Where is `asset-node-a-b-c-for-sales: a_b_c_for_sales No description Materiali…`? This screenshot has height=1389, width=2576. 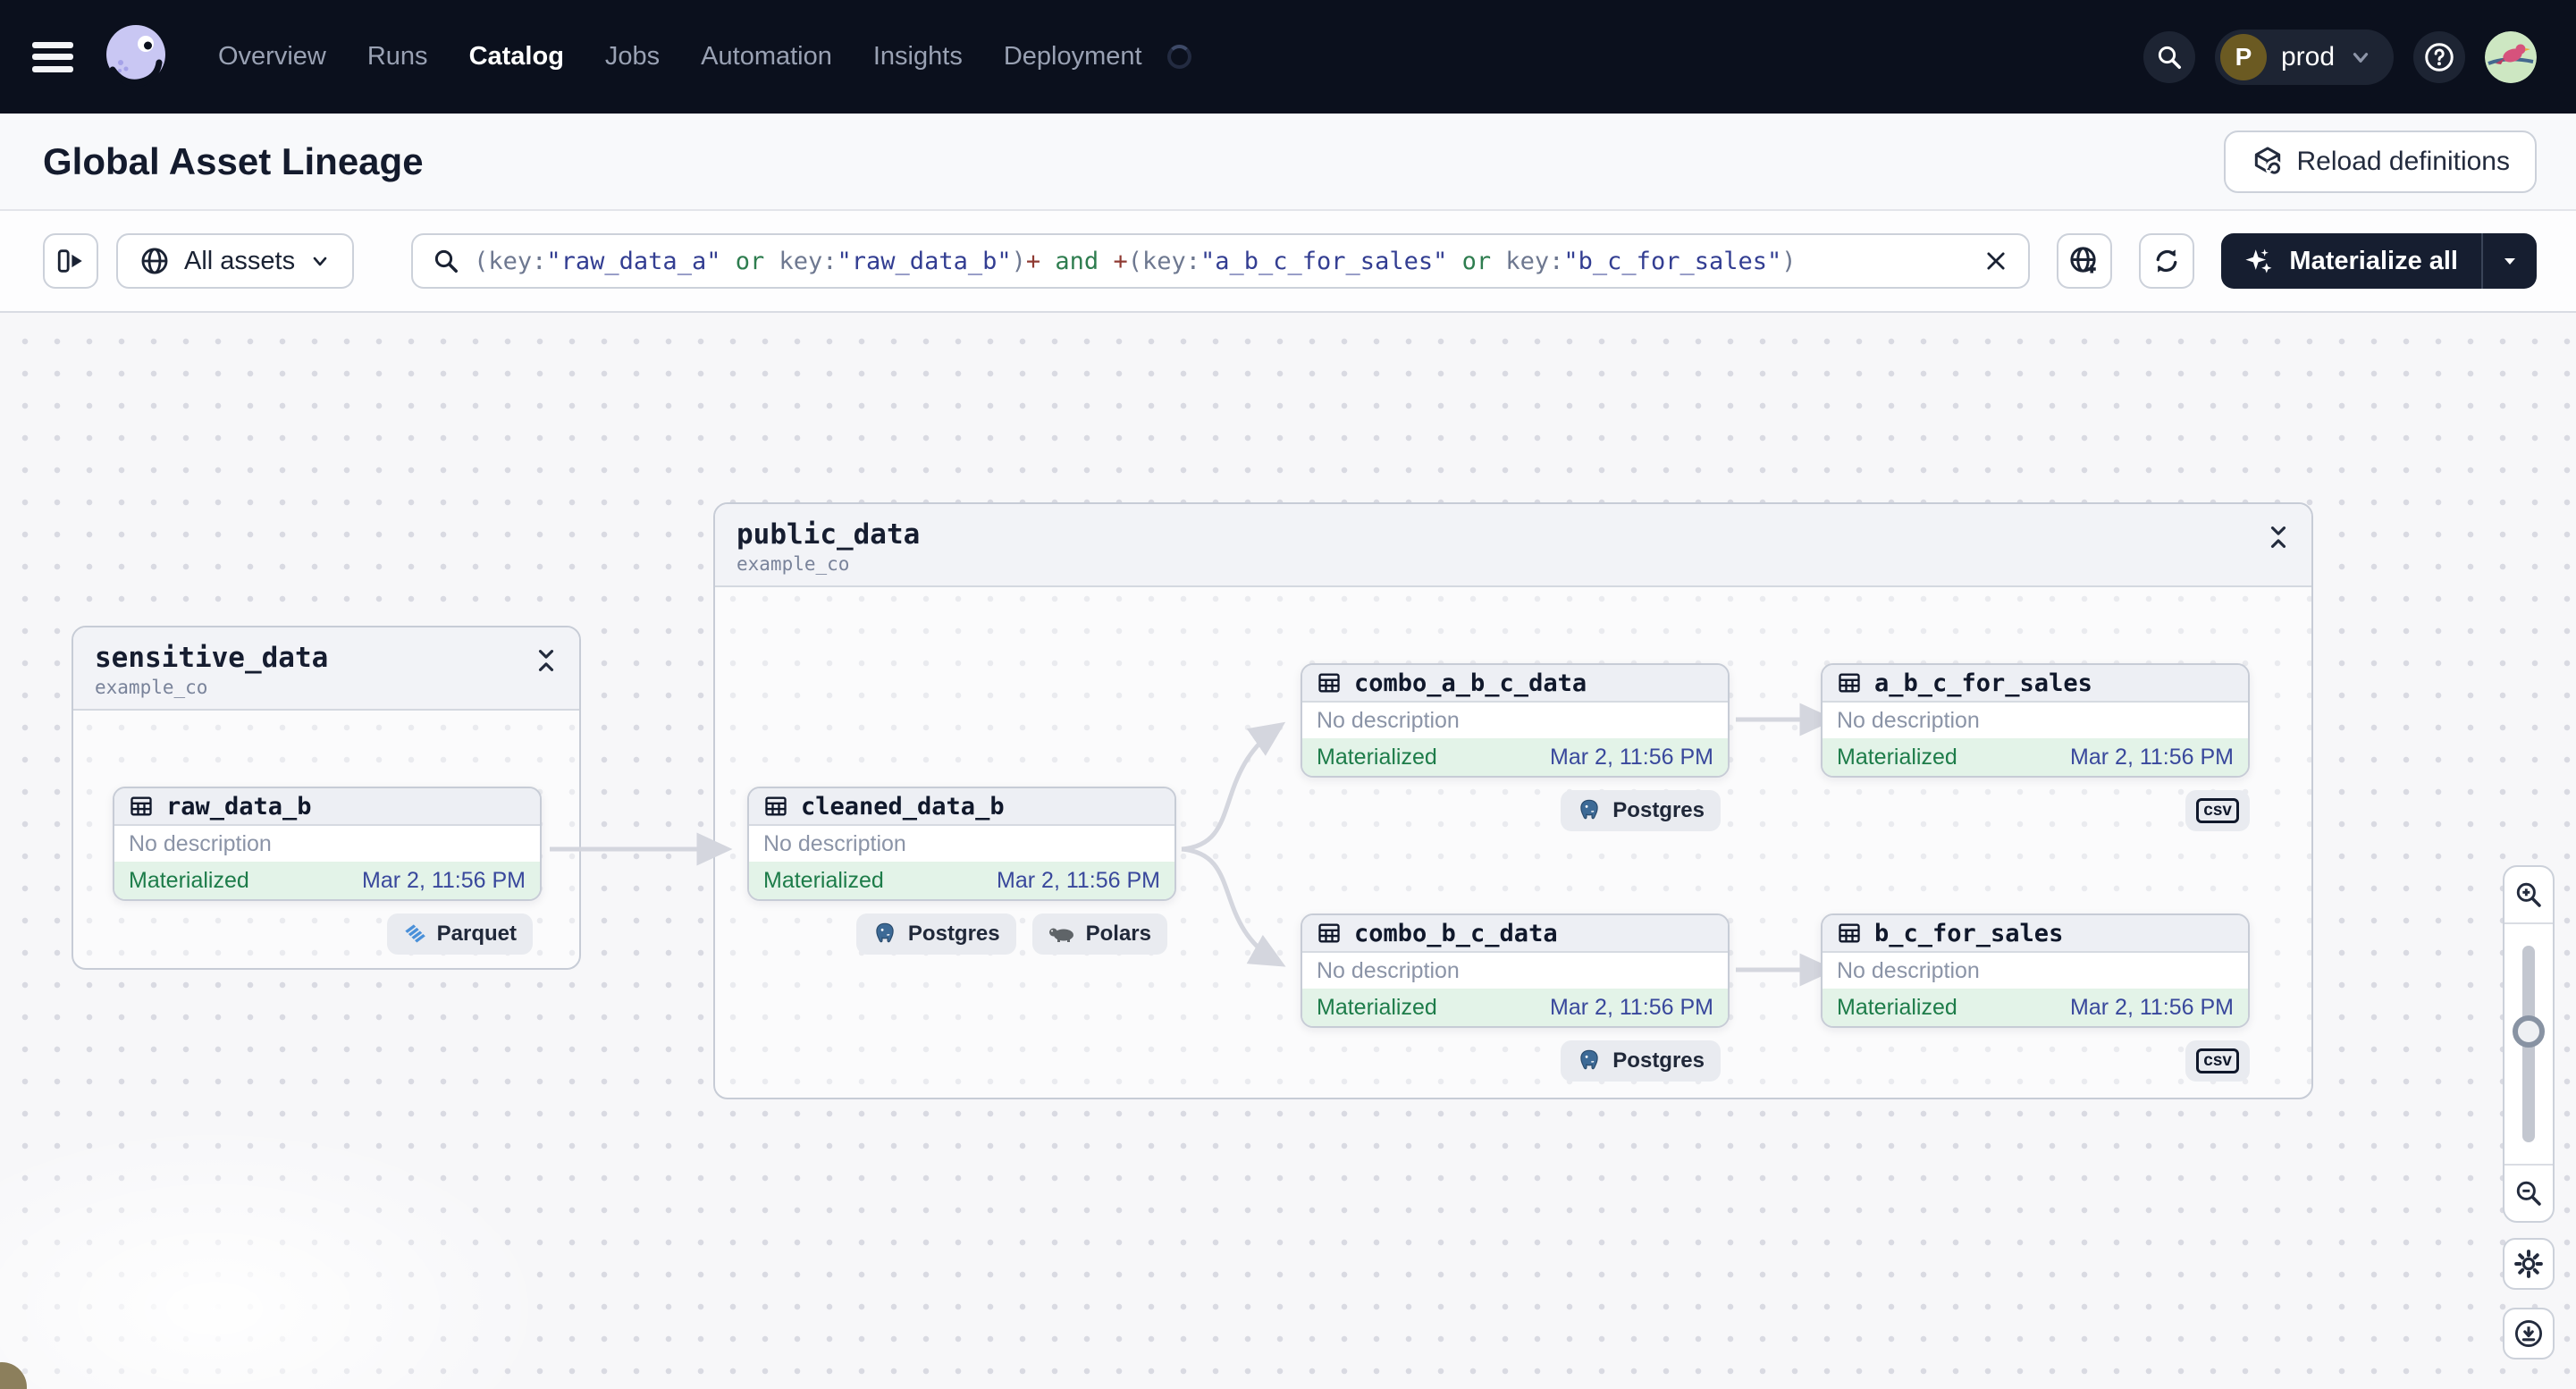
asset-node-a-b-c-for-sales: a_b_c_for_sales No description Materiali… is located at coordinates (2036, 720).